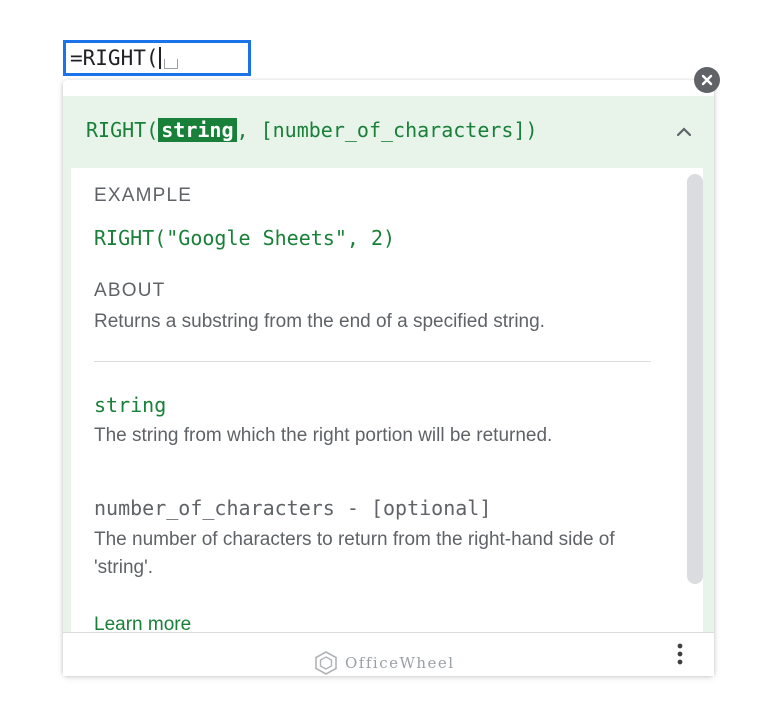 This screenshot has width=768, height=703. I want to click on signature-active-argument: string, so click(197, 130).